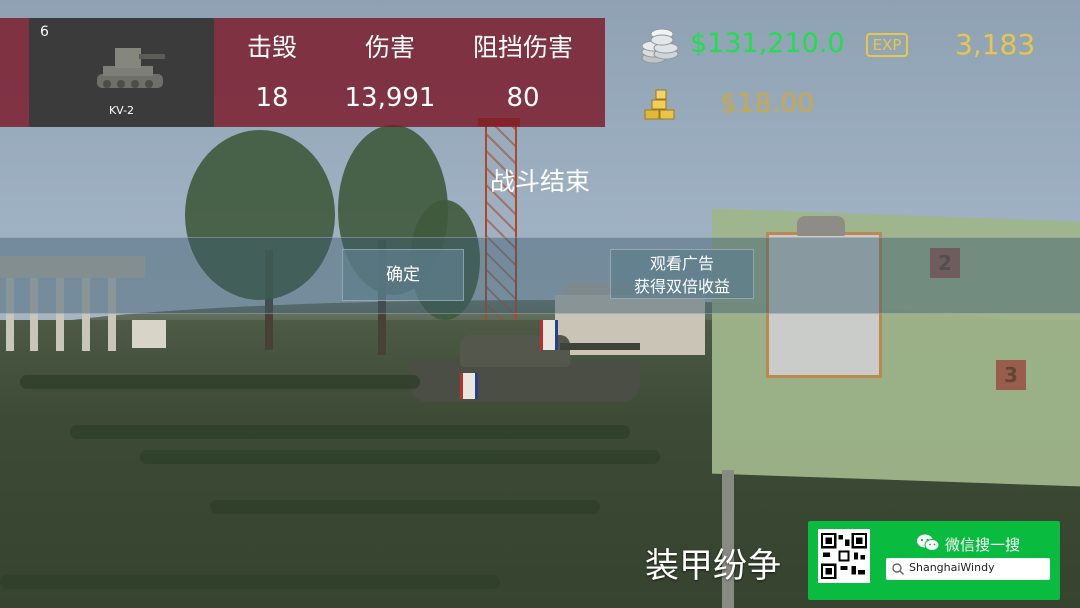 This screenshot has width=1080, height=608. What do you see at coordinates (898, 569) in the screenshot?
I see `search-icon` at bounding box center [898, 569].